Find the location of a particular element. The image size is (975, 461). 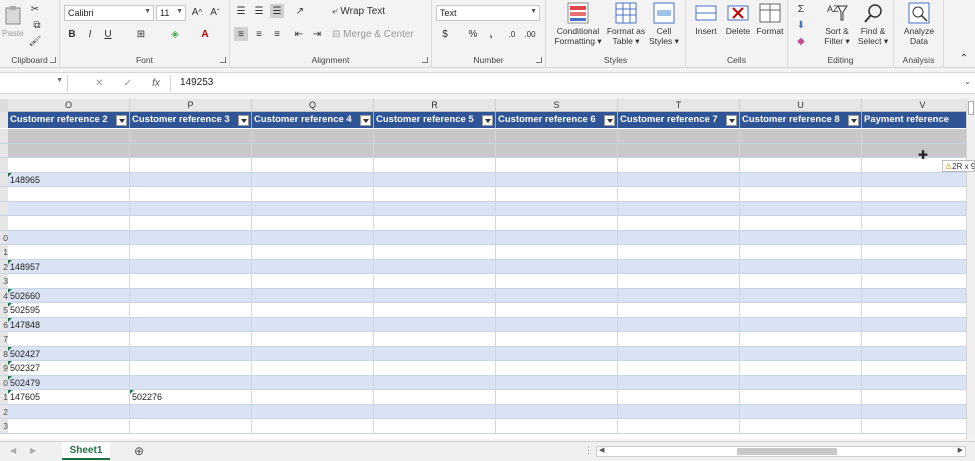

table-cell: 502595 is located at coordinates (69, 310).